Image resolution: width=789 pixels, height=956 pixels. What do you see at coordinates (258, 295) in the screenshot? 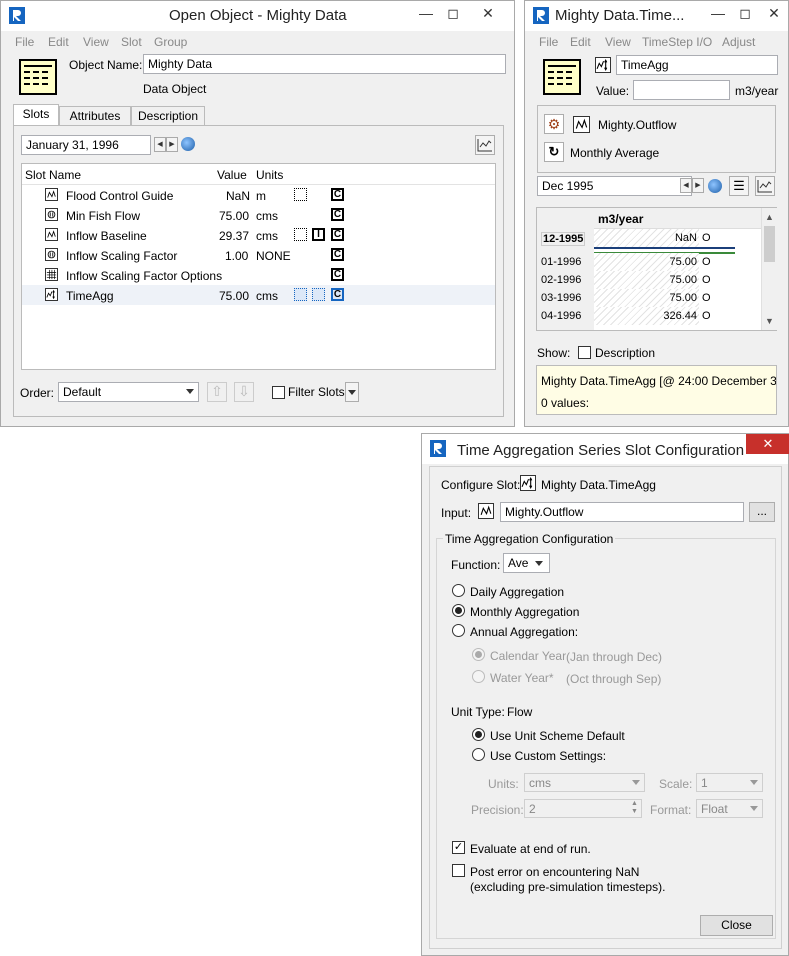
I see `table-row-selected: TimeAgg 75.00 cms C` at bounding box center [258, 295].